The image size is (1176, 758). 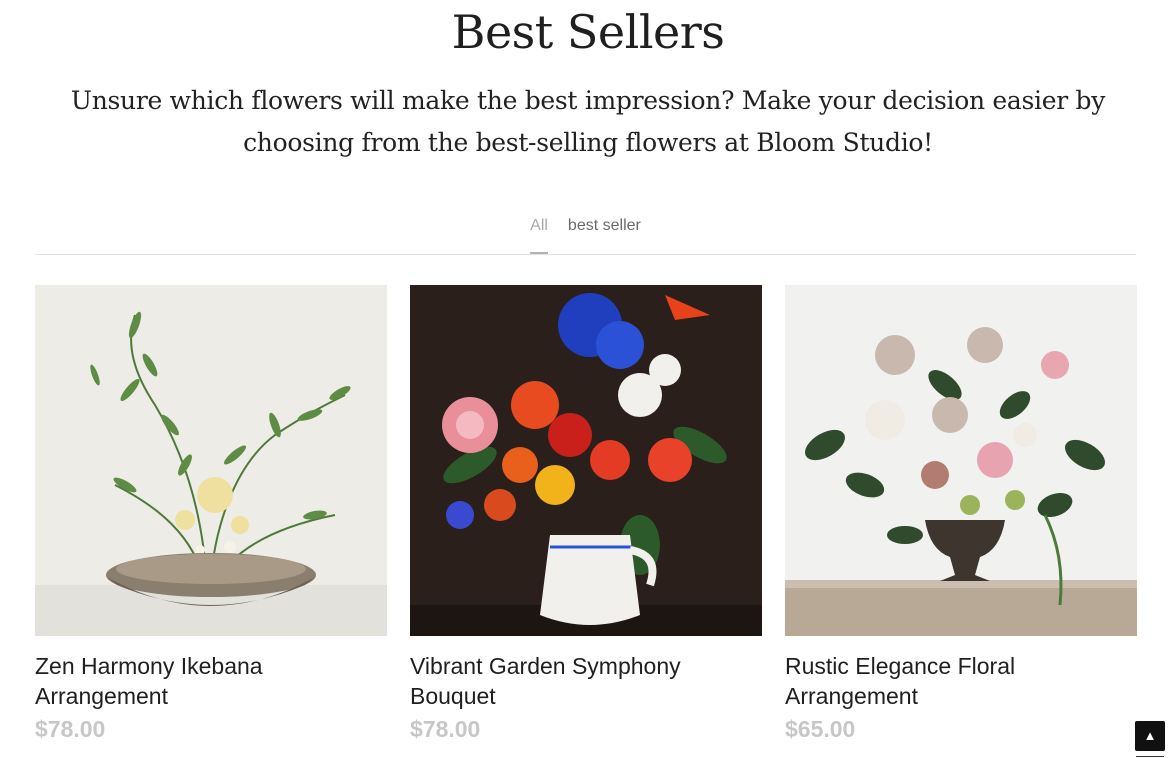 I want to click on tab-all: All, so click(x=539, y=232).